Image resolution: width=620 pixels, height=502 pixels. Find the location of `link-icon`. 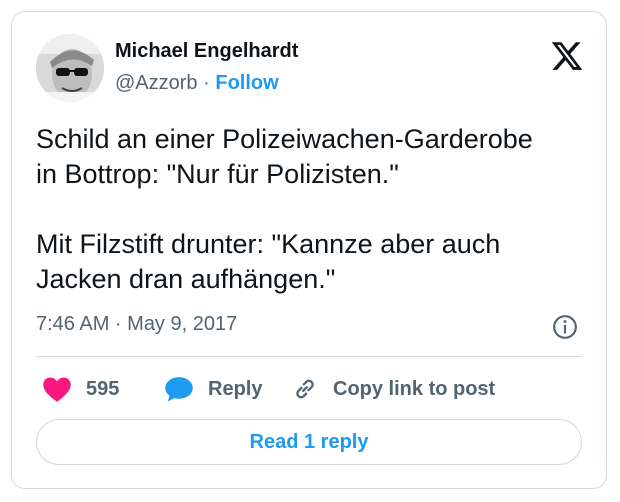

link-icon is located at coordinates (305, 389).